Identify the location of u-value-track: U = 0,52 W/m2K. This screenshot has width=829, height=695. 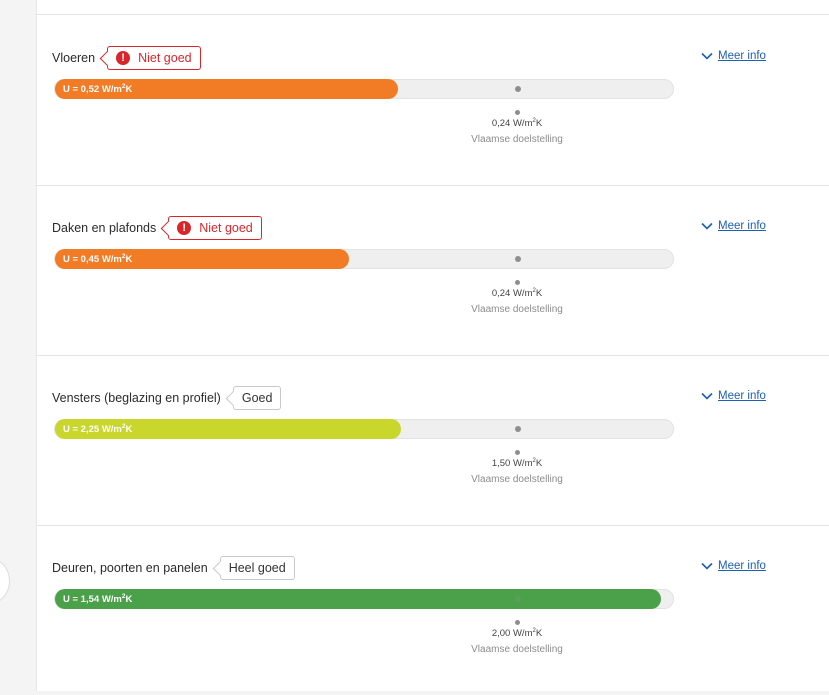
(364, 89).